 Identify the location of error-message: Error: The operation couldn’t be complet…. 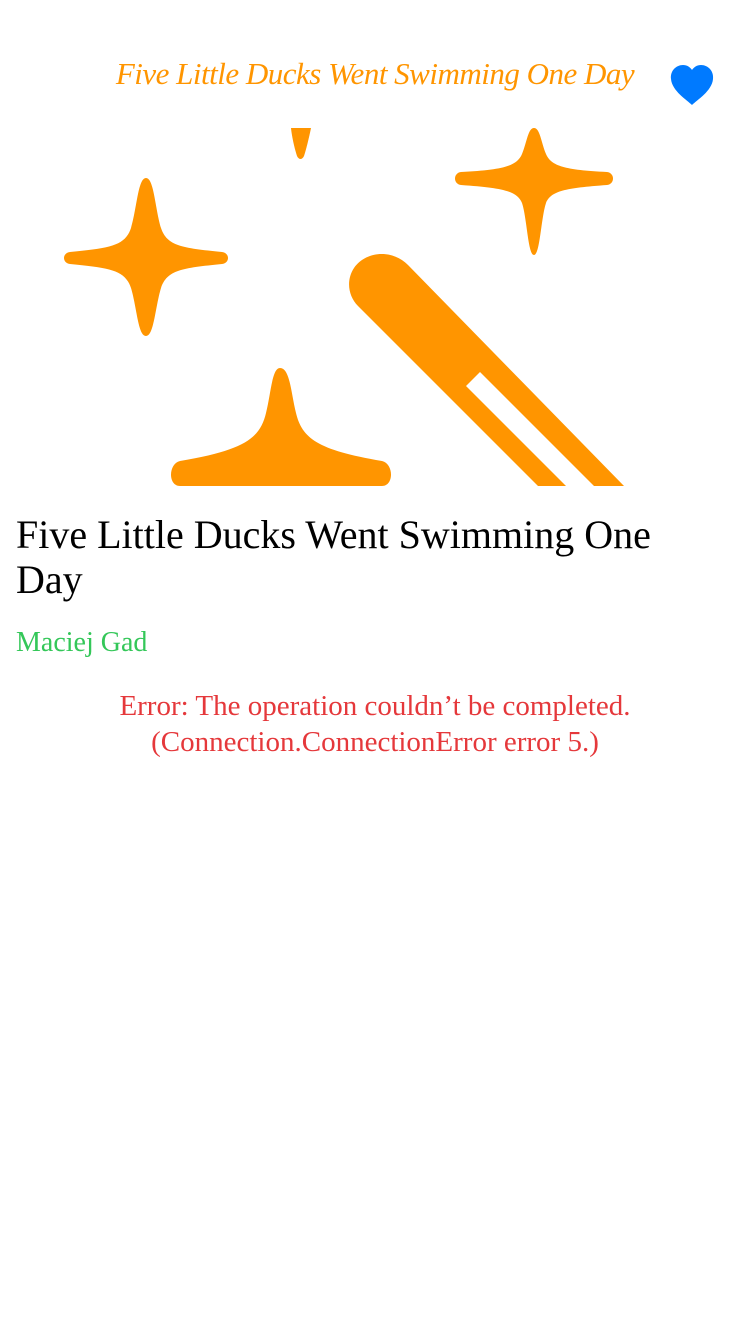
(375, 724).